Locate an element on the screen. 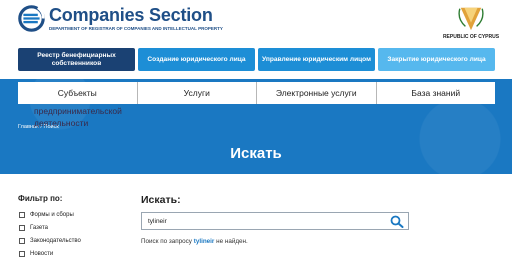 The width and height of the screenshot is (512, 270). nav-dropdown-overflow-text: предпринимательской деятельности is located at coordinates (84, 117).